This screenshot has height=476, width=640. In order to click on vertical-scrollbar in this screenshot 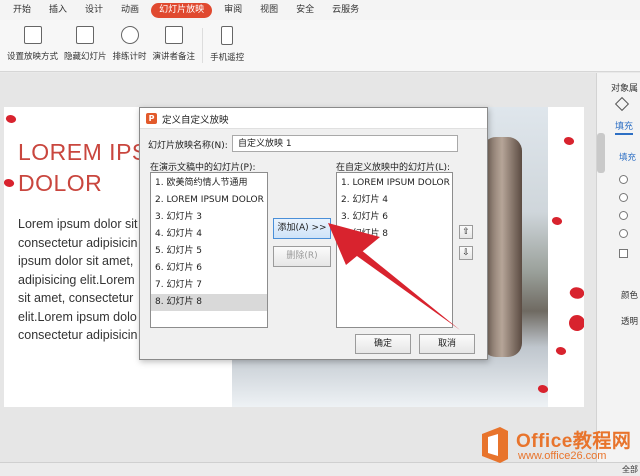, I will do `click(601, 153)`.